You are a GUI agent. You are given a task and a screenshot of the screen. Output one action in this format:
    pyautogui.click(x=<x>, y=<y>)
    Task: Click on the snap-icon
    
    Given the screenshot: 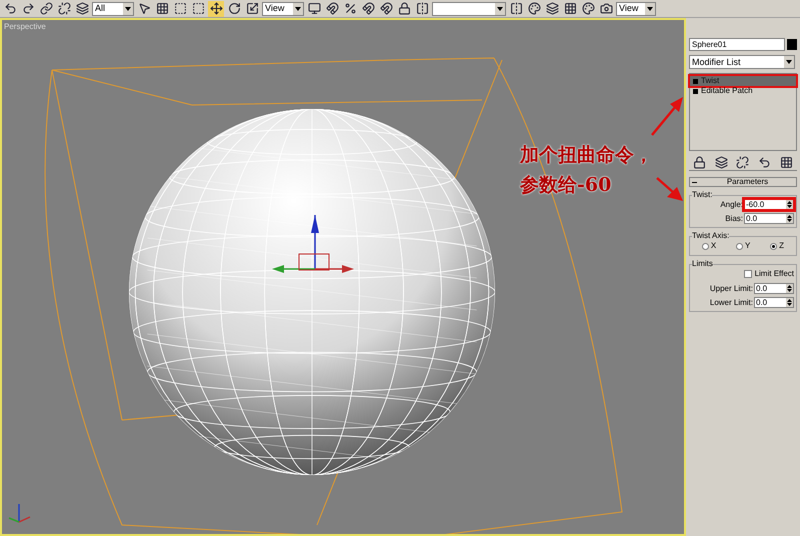 What is the action you would take?
    pyautogui.click(x=332, y=8)
    